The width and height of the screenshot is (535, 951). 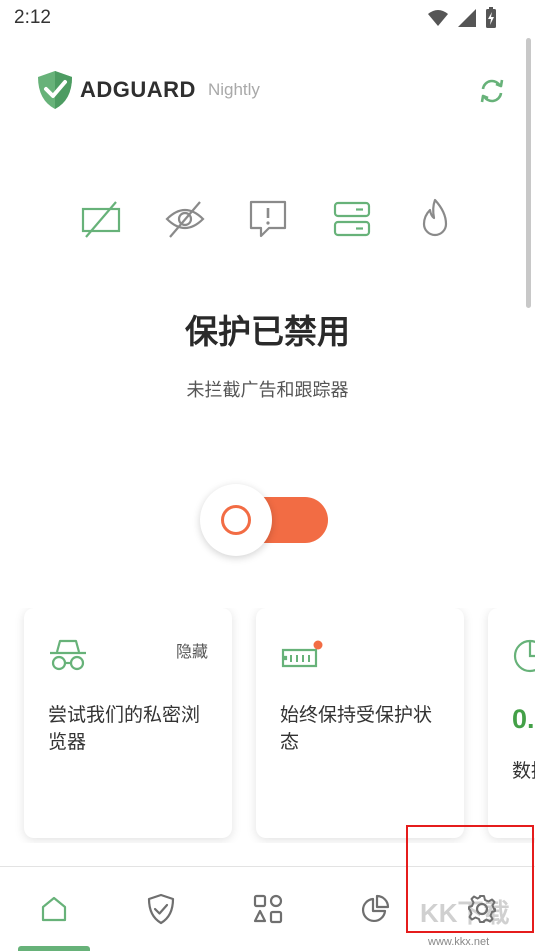 I want to click on card-private-browser: 隐藏 尝试我们的私密浏览器, so click(x=128, y=723).